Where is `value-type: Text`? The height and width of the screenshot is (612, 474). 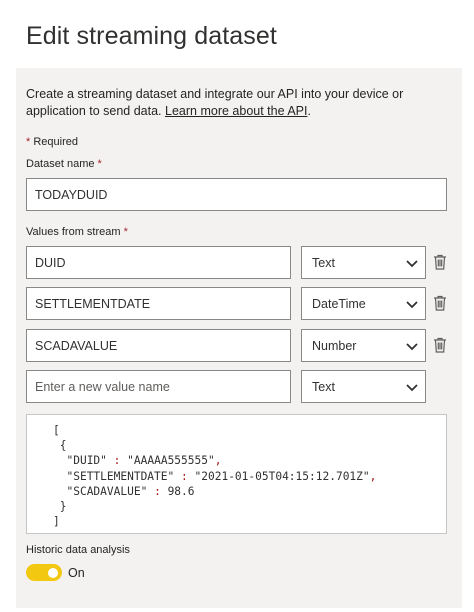
value-type: Text is located at coordinates (323, 262).